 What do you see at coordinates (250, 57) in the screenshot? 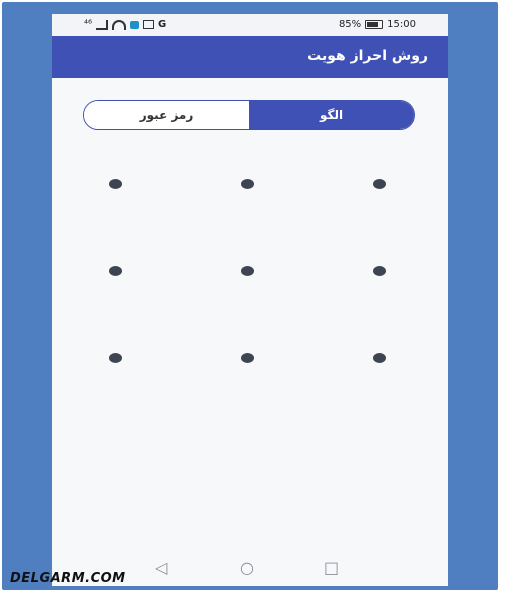
I see `app-bar: روش احراز هویت` at bounding box center [250, 57].